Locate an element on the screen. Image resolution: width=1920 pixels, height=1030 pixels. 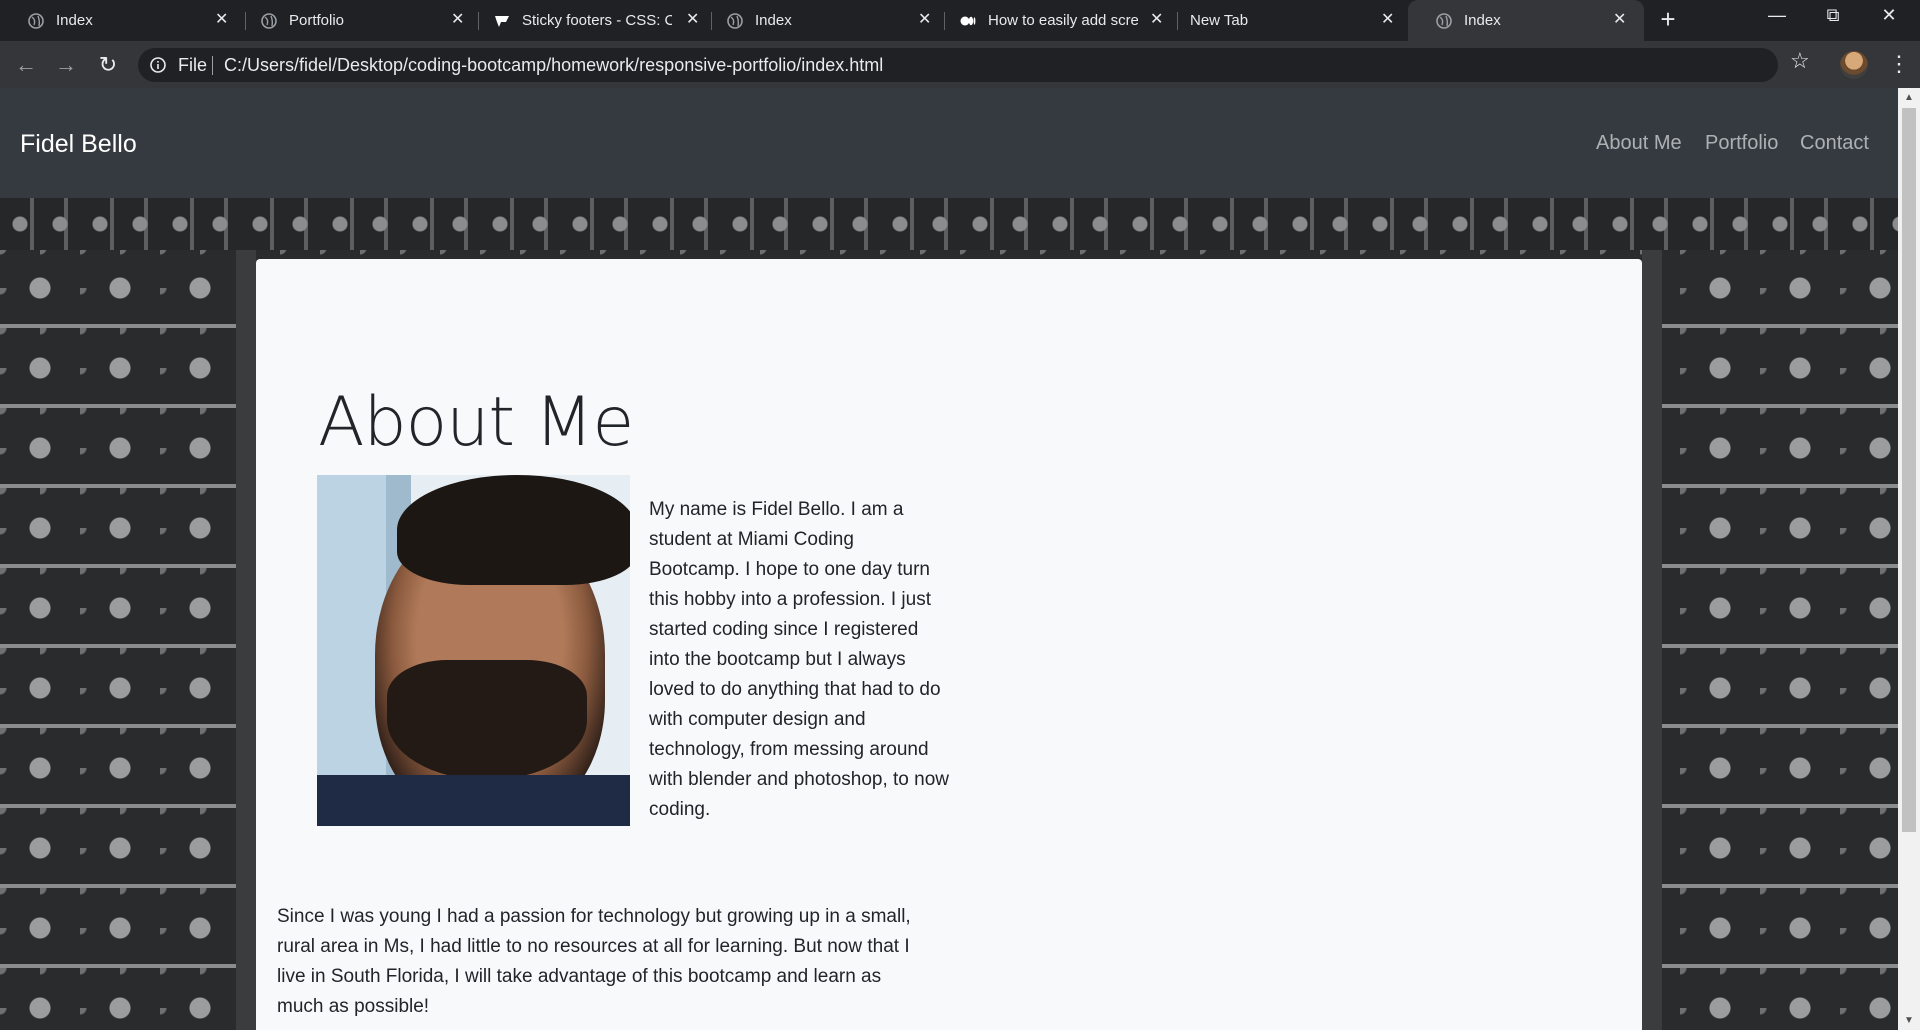
scrollbar-thumb is located at coordinates (1909, 470).